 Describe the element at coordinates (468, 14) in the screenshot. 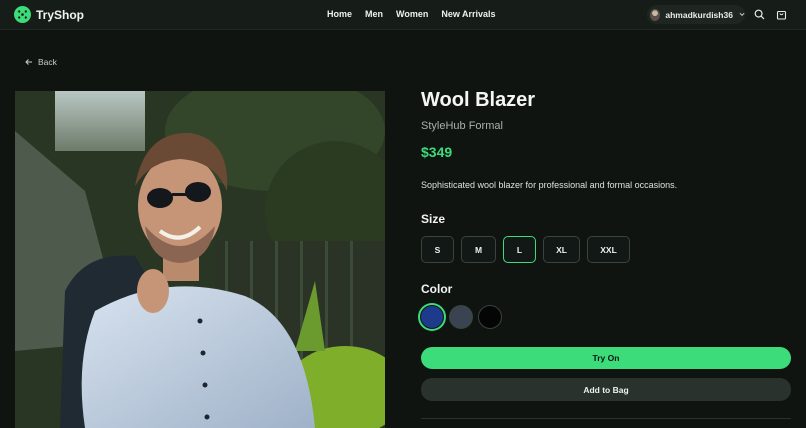

I see `nav-new-arrivals: New Arrivals` at that location.